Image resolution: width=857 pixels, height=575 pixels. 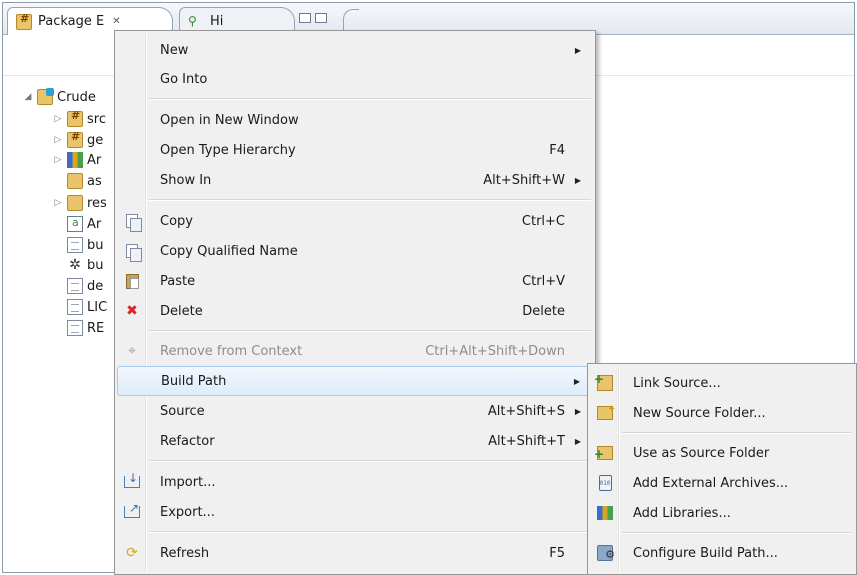 What do you see at coordinates (526, 411) in the screenshot?
I see `menu-item-shortcut: Alt+Shift+S` at bounding box center [526, 411].